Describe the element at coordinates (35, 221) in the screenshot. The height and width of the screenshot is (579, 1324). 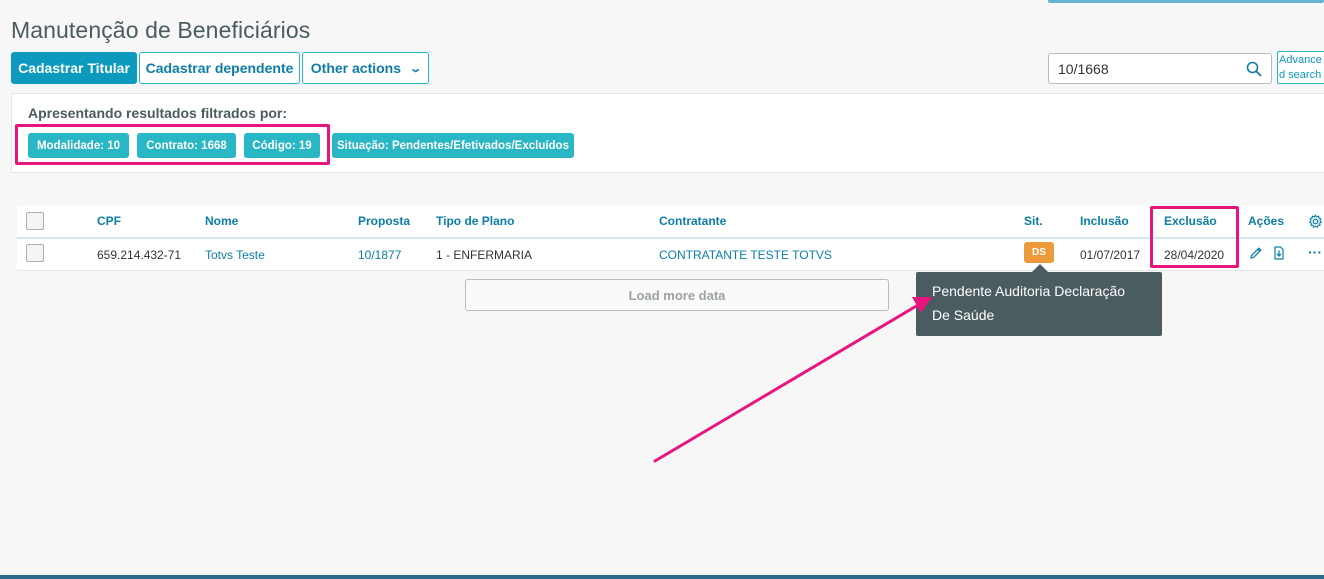
I see `select-all-checkbox` at that location.